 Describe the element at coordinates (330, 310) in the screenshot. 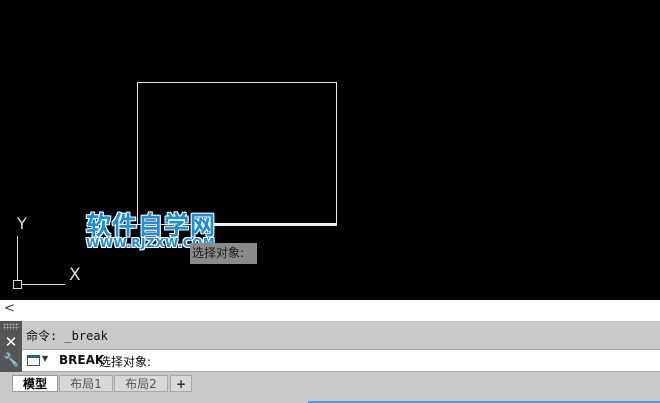

I see `horizontal-scrollbar: <` at that location.